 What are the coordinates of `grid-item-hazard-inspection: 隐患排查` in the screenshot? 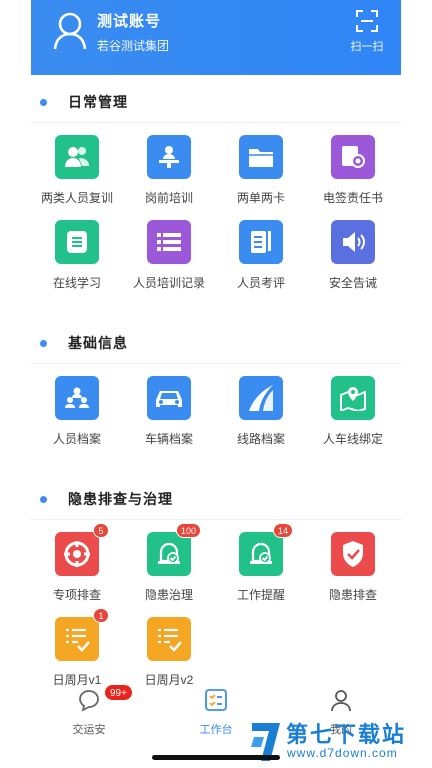 It's located at (353, 567).